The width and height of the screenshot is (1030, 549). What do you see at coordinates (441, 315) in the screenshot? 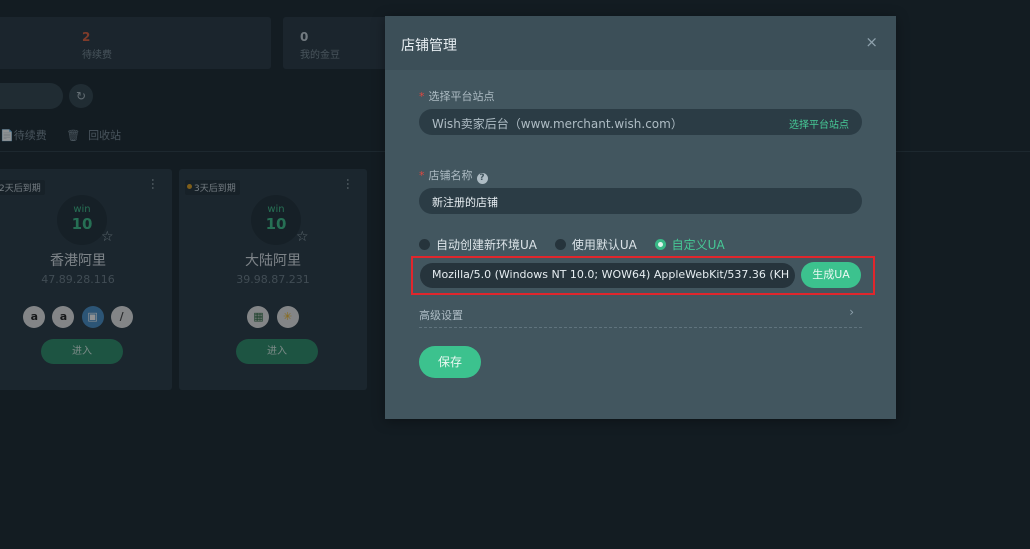
I see `advanced-settings-label: 高级设置` at bounding box center [441, 315].